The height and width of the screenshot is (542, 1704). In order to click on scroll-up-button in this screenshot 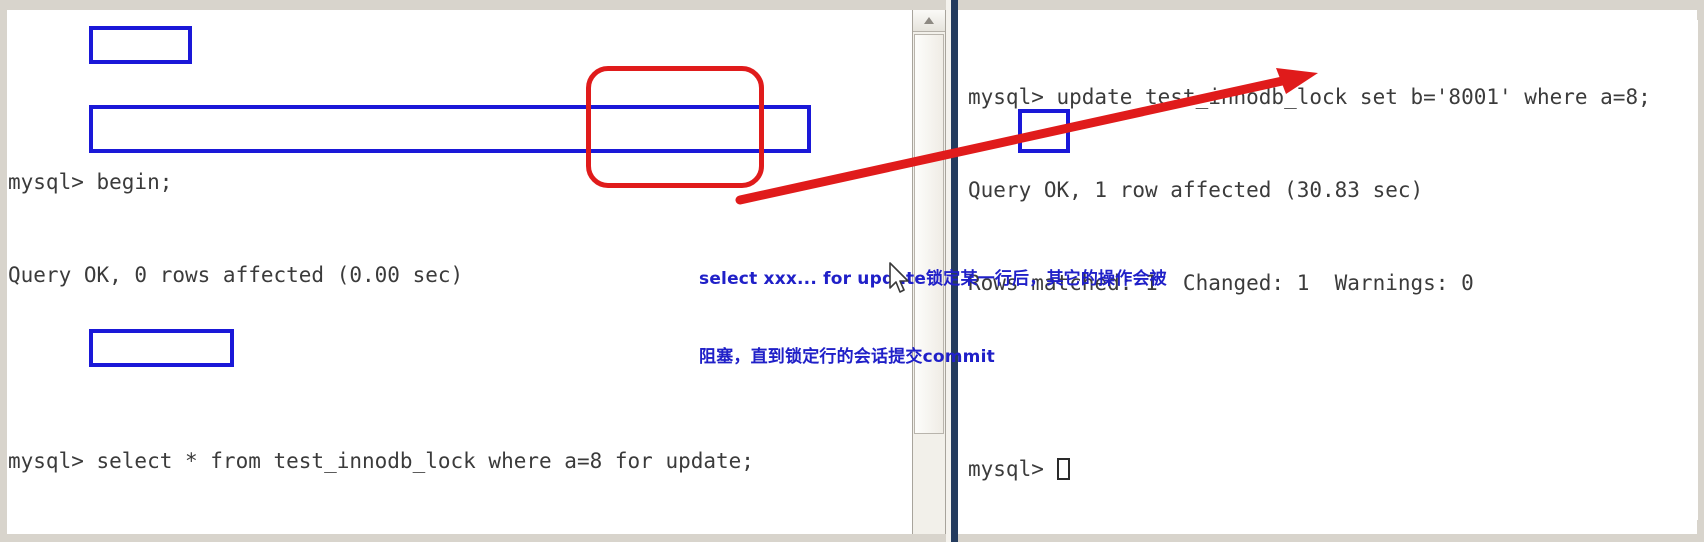, I will do `click(929, 21)`.